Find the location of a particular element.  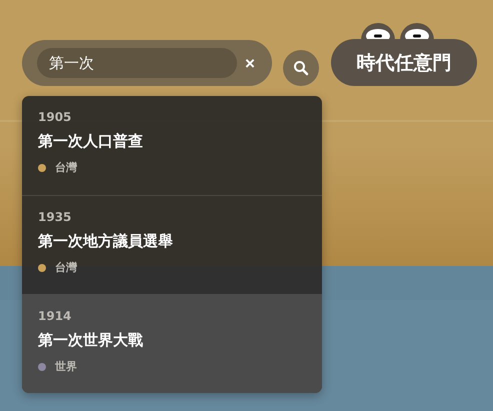

result-year: 1905 is located at coordinates (55, 117).